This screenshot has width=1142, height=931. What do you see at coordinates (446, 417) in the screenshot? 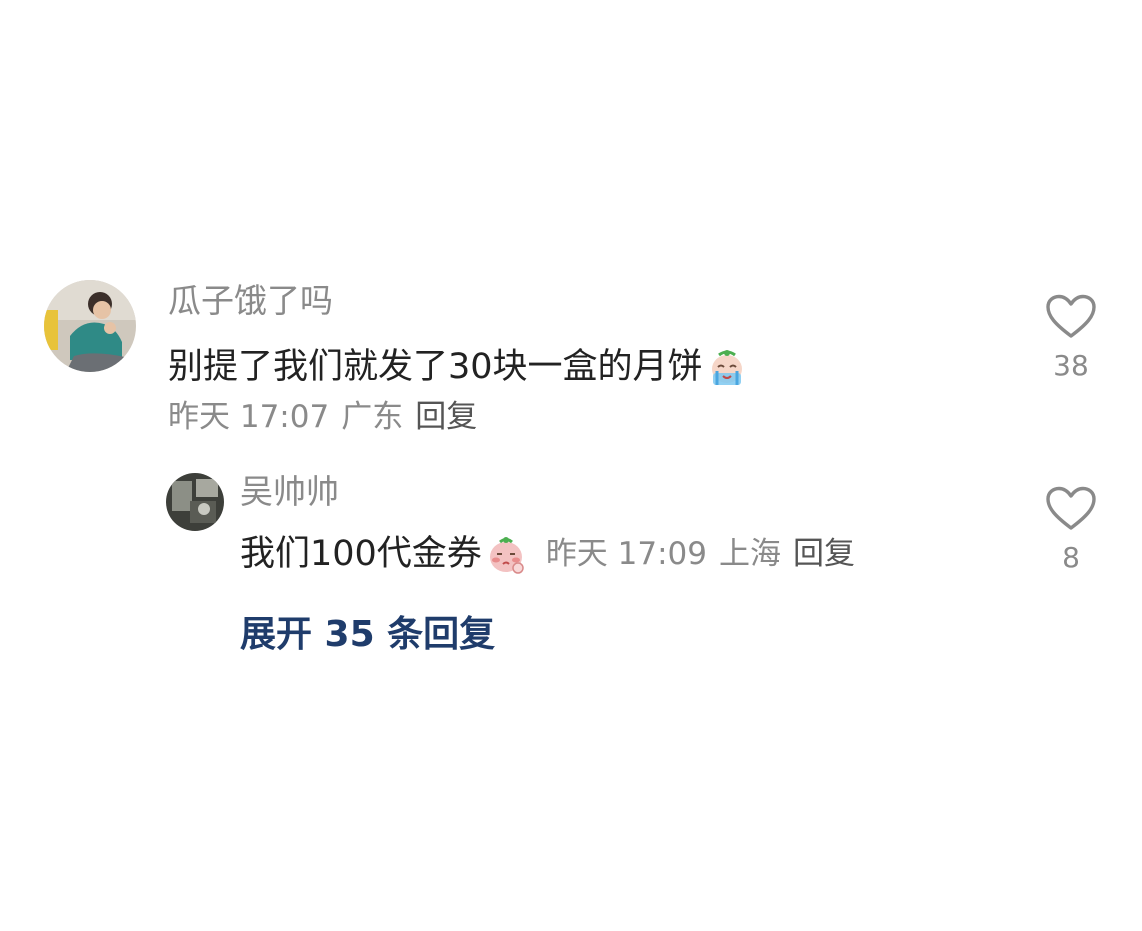
I see `comment-reply-button: 回复` at bounding box center [446, 417].